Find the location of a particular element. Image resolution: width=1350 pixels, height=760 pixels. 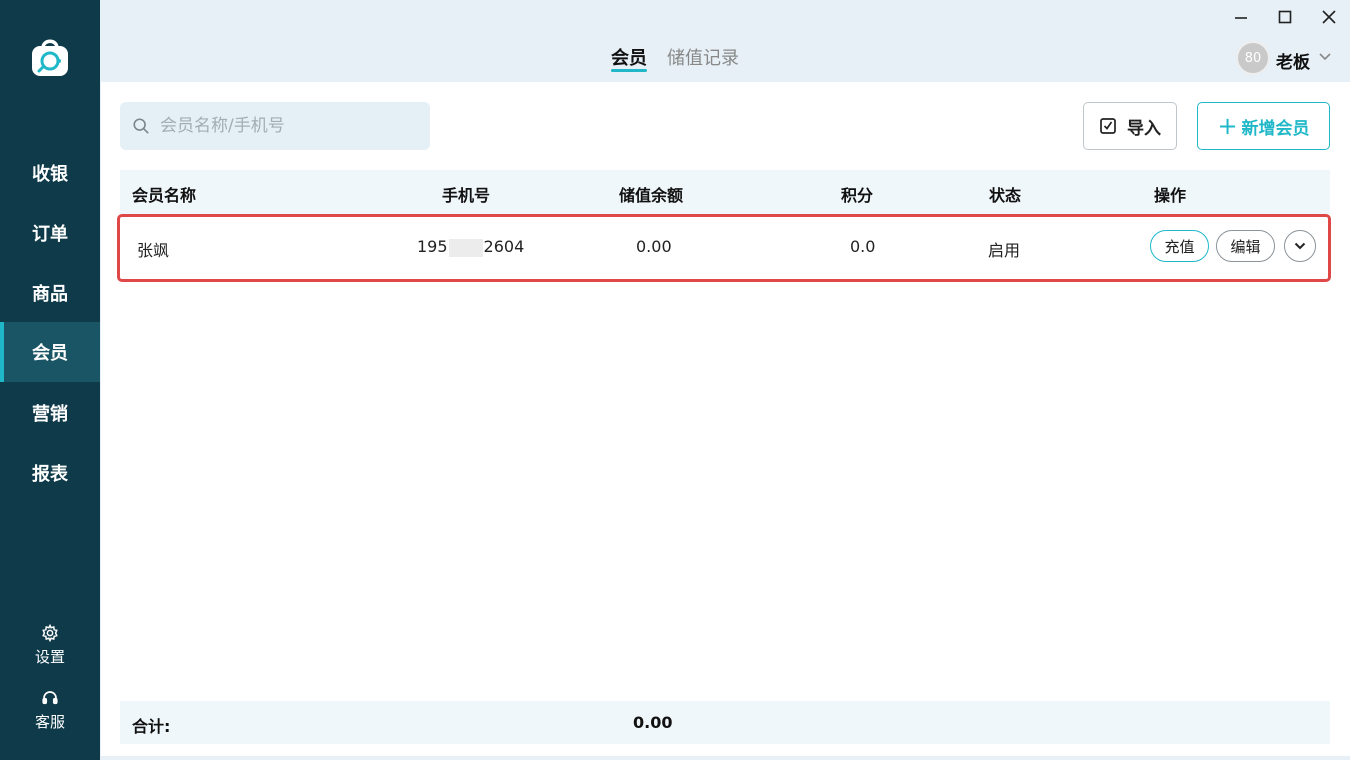

settings-label: 设置 is located at coordinates (49, 657).